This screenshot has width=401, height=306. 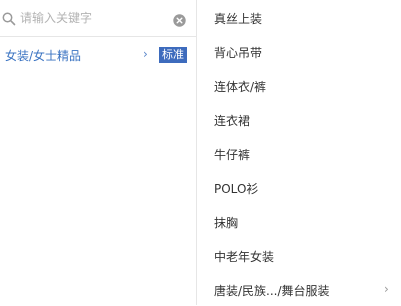 I want to click on subcategory-item: POLO衫, so click(x=299, y=187).